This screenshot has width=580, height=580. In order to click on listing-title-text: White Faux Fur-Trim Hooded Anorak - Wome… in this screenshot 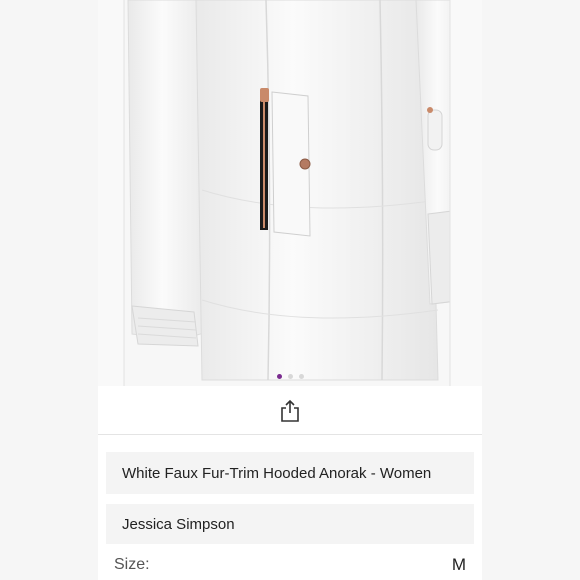, I will do `click(277, 473)`.